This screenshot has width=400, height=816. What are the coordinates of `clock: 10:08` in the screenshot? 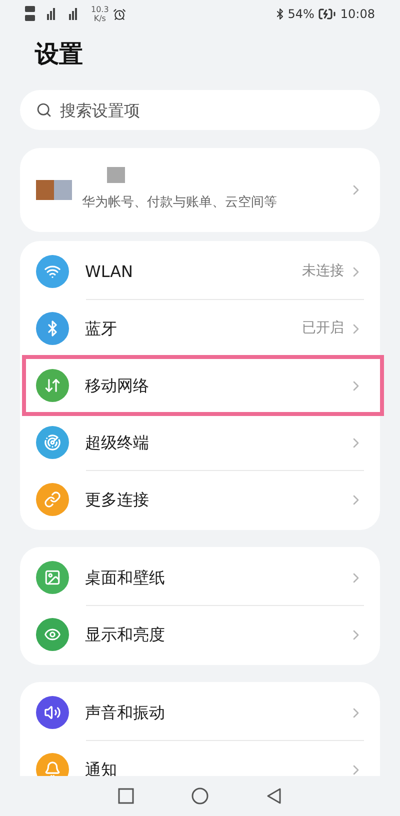 It's located at (357, 14).